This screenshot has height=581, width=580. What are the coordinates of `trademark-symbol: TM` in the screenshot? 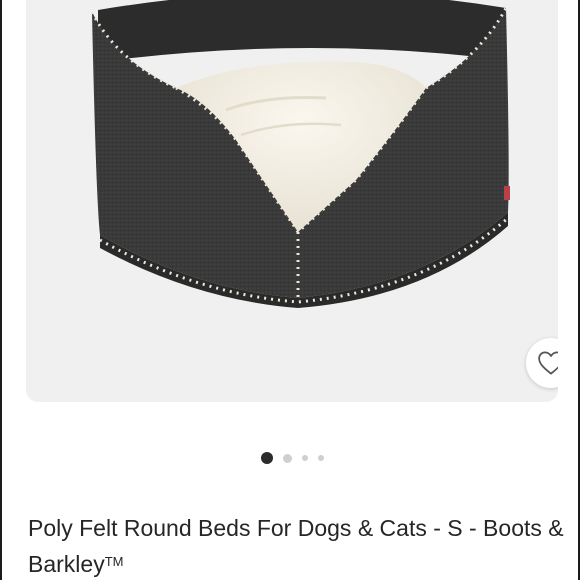 It's located at (114, 561).